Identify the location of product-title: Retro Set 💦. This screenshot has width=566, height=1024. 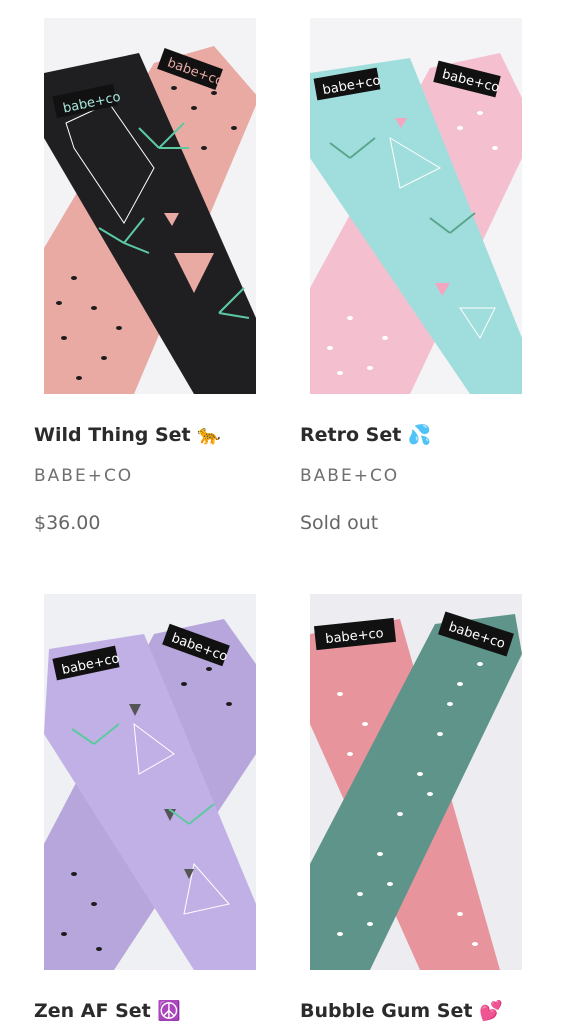
(366, 434).